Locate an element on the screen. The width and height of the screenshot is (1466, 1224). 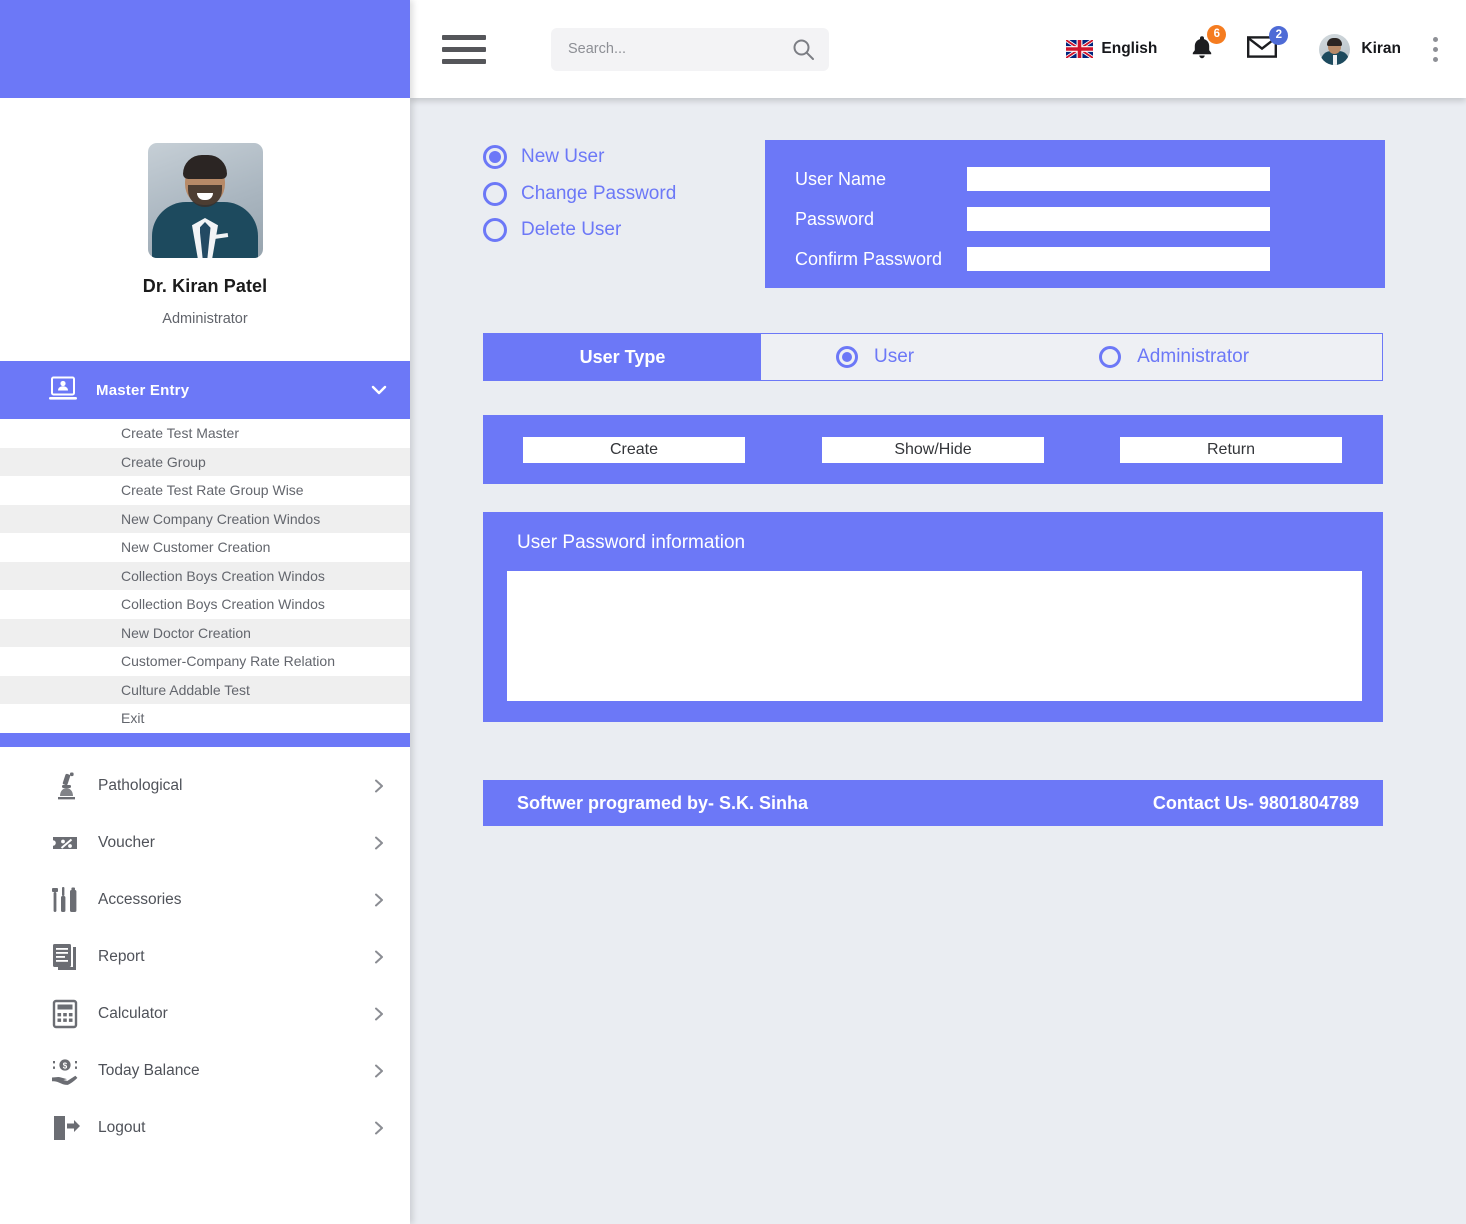
field-row-user-name: User Name is located at coordinates (1075, 179).